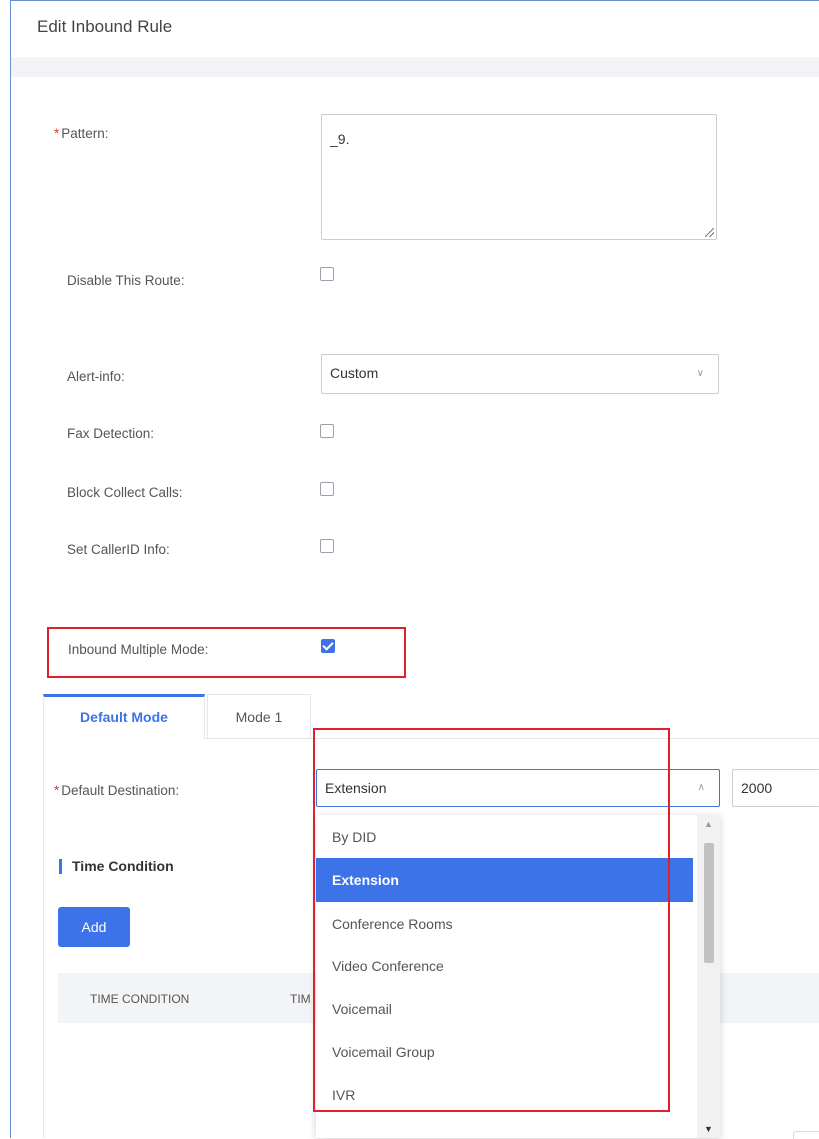  What do you see at coordinates (116, 866) in the screenshot?
I see `time-condition-title: Time Condition` at bounding box center [116, 866].